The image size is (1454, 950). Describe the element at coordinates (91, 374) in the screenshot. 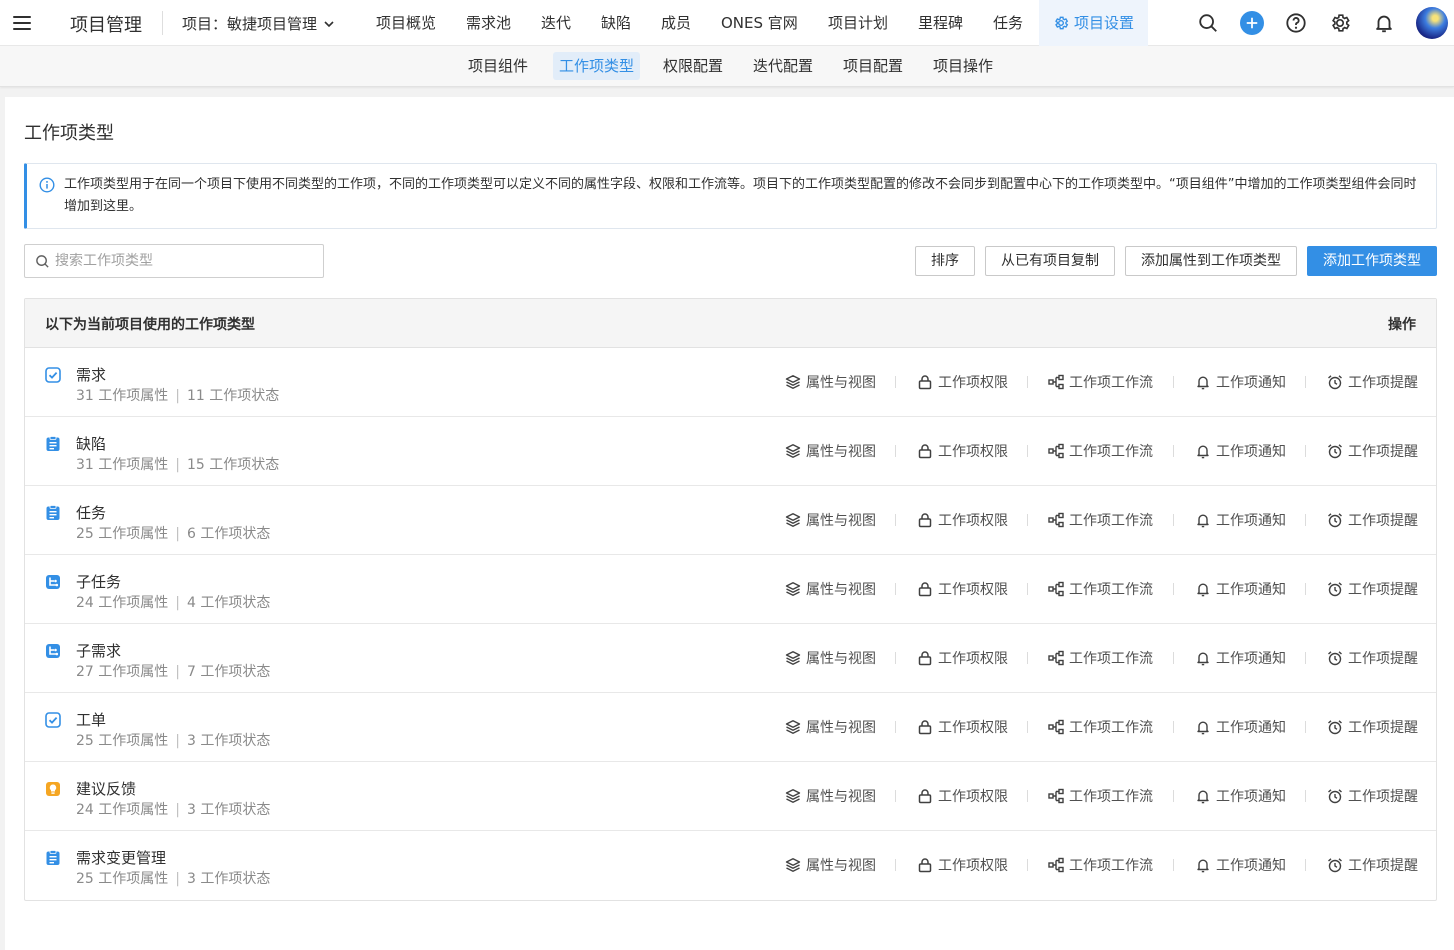

I see `work-item-type-name: 需求` at that location.